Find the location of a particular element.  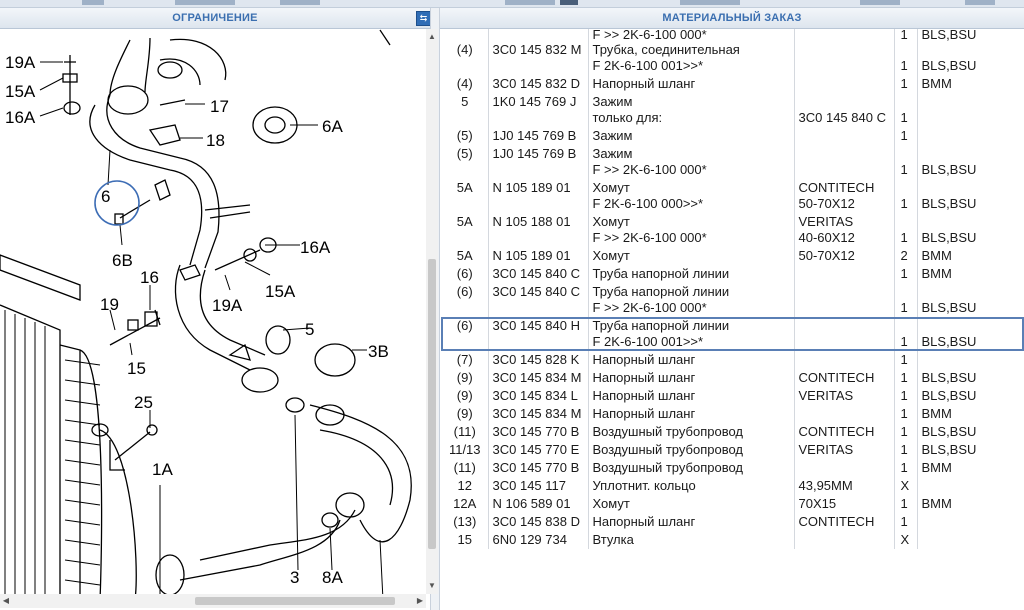

scroll-left-icon: ◀ is located at coordinates (6, 601).